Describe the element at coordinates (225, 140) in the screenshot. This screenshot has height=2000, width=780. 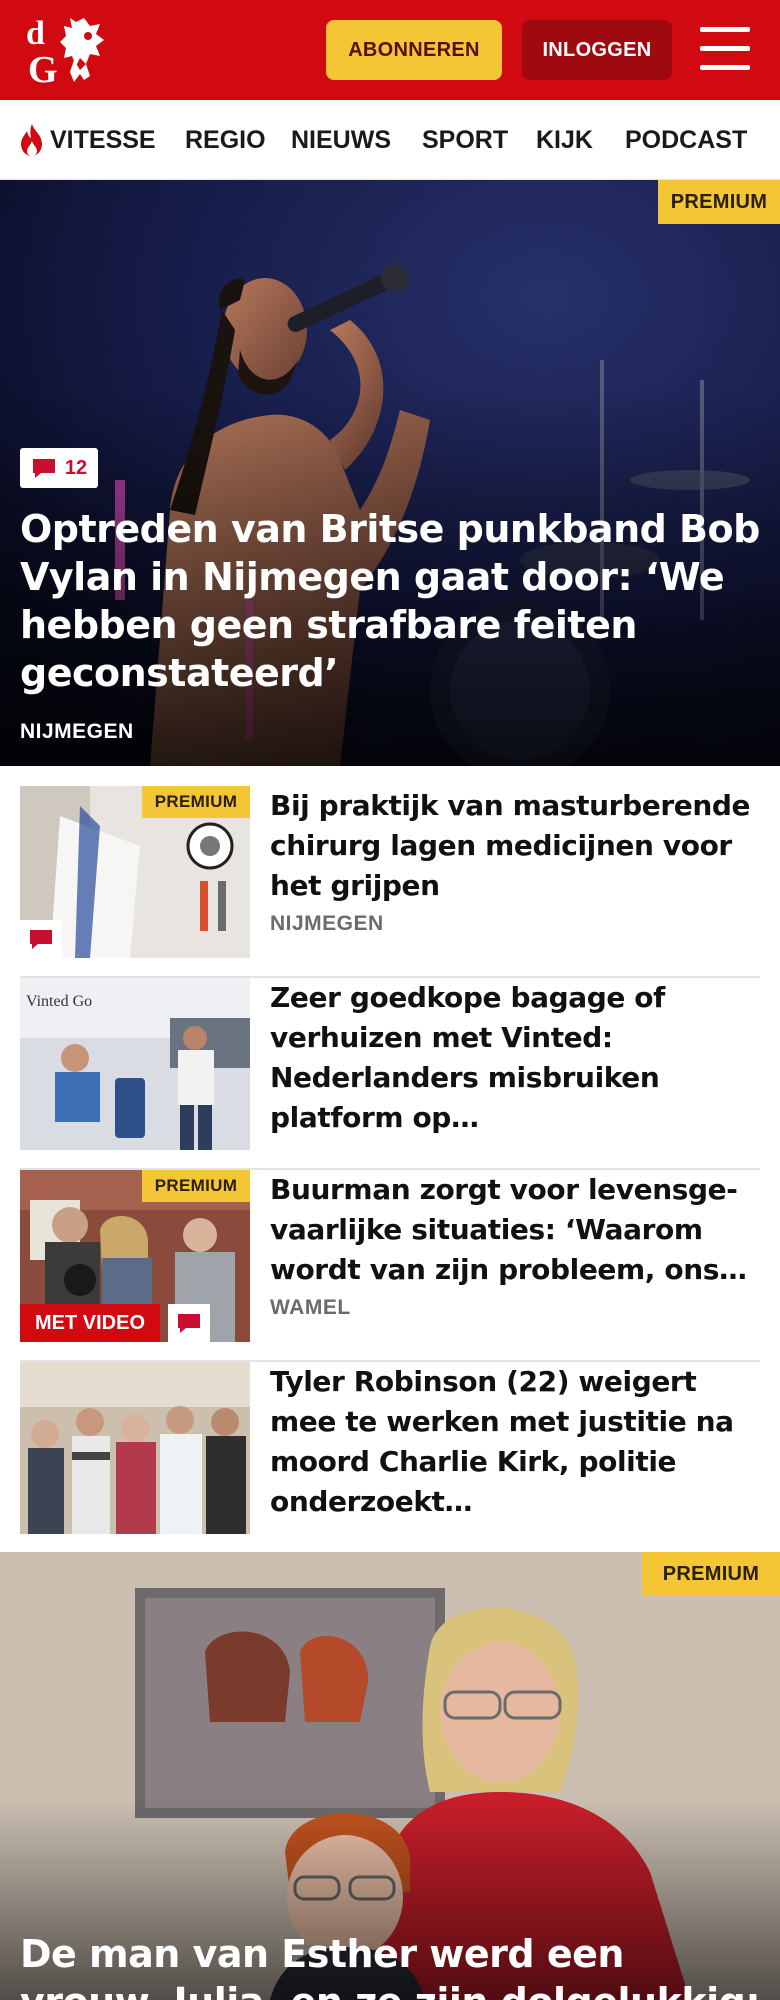
I see `nav-item-regio: REGIO` at that location.